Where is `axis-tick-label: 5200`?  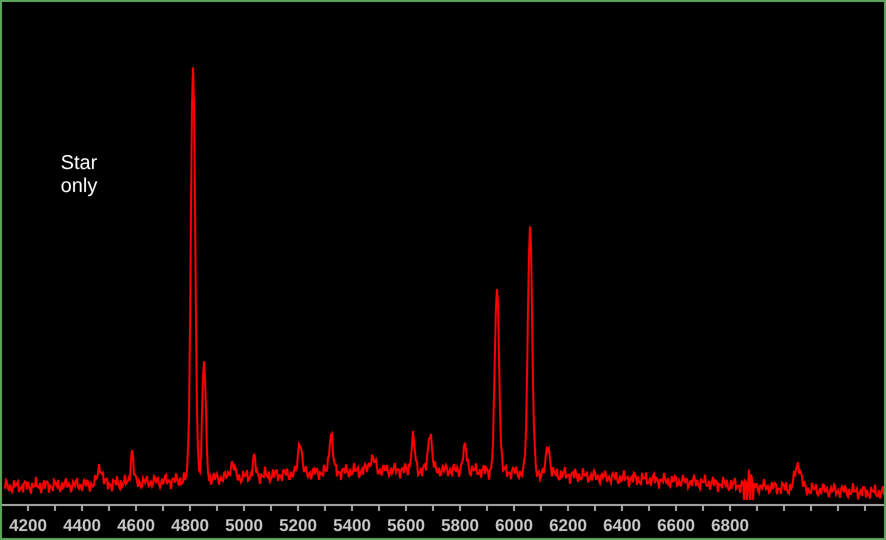
axis-tick-label: 5200 is located at coordinates (298, 526).